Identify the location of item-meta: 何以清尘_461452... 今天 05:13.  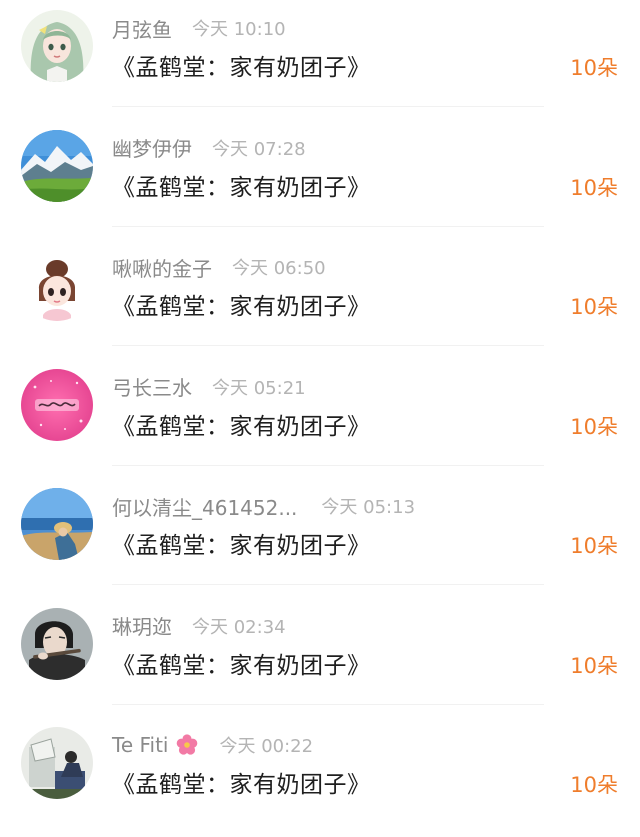
(263, 506).